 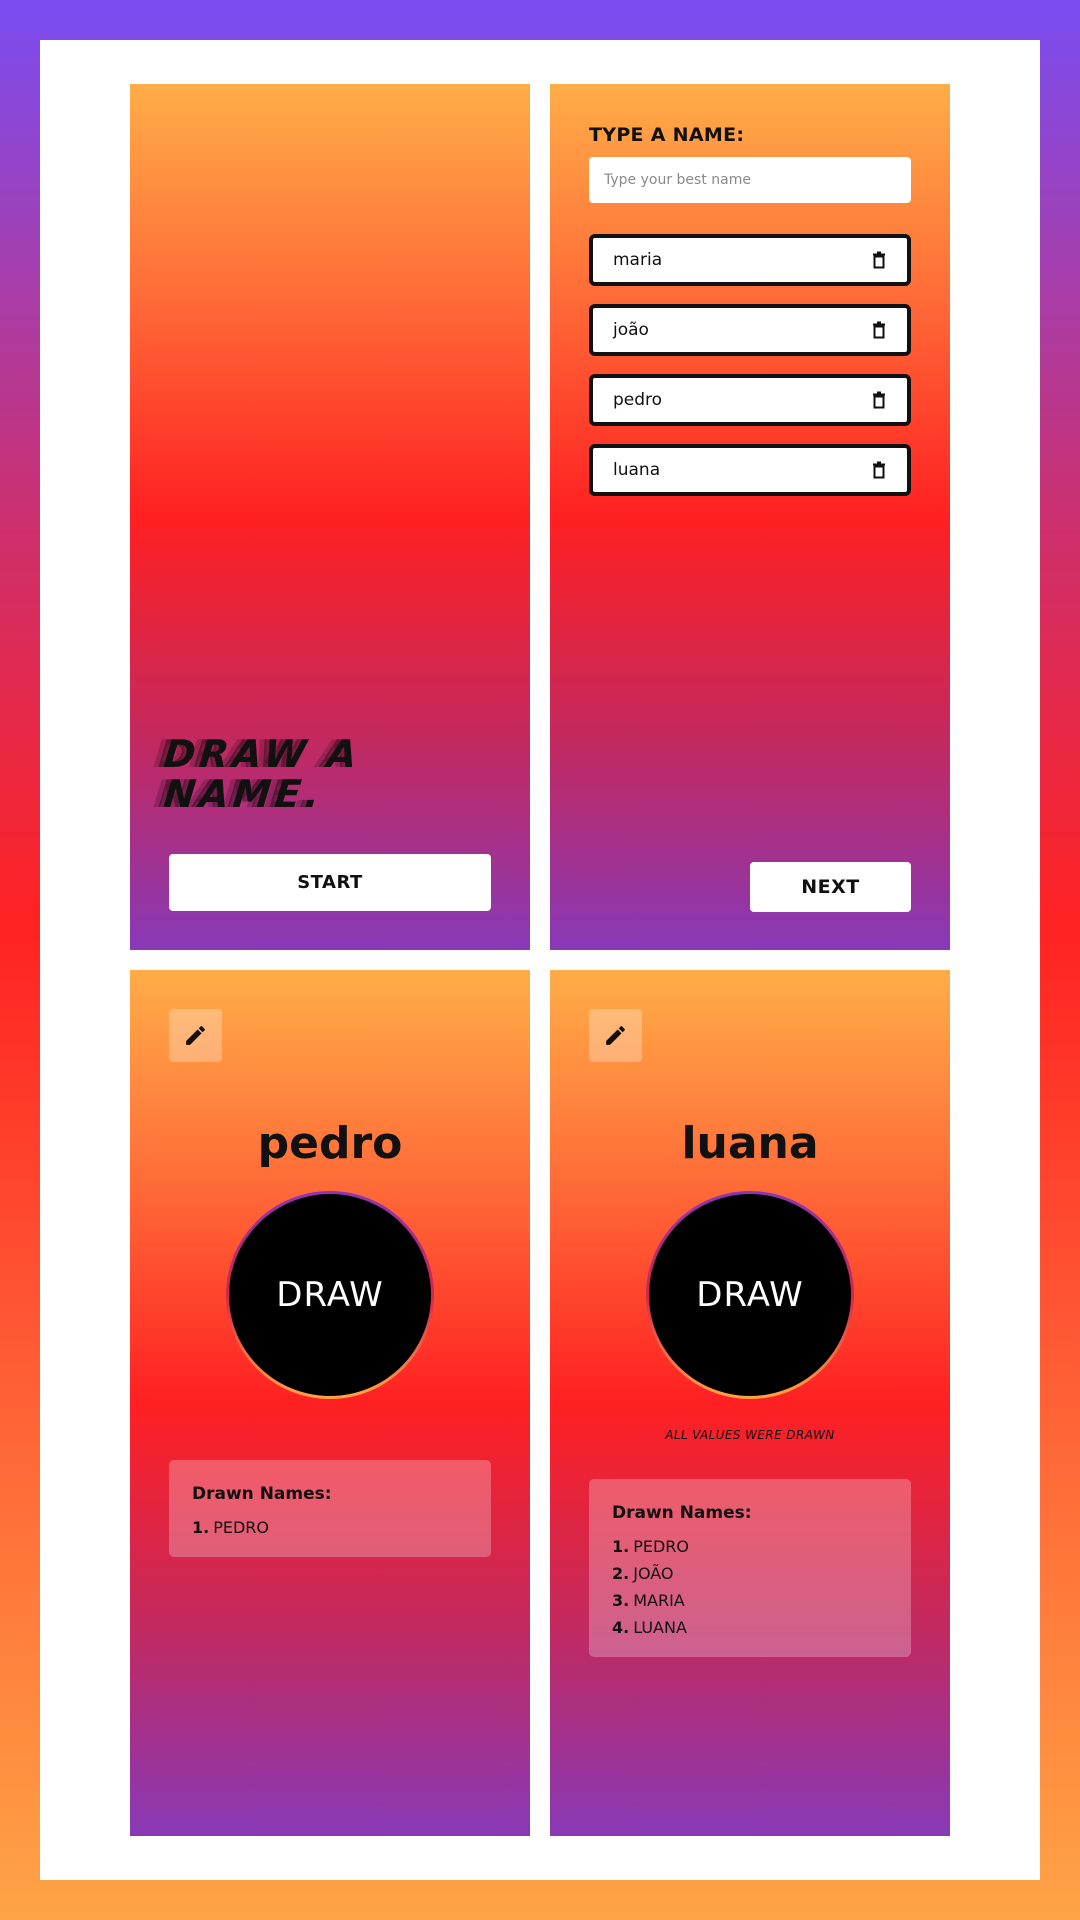 What do you see at coordinates (330, 1527) in the screenshot?
I see `drawn-names-list: 1. PEDRO` at bounding box center [330, 1527].